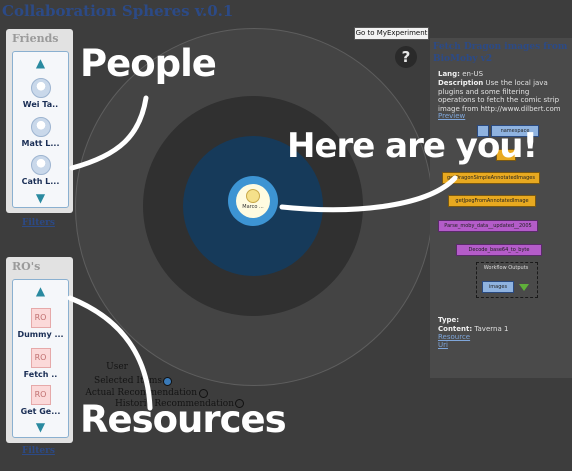 The height and width of the screenshot is (471, 572). Describe the element at coordinates (412, 146) in the screenshot. I see `you-annotation: Here are you!` at that location.